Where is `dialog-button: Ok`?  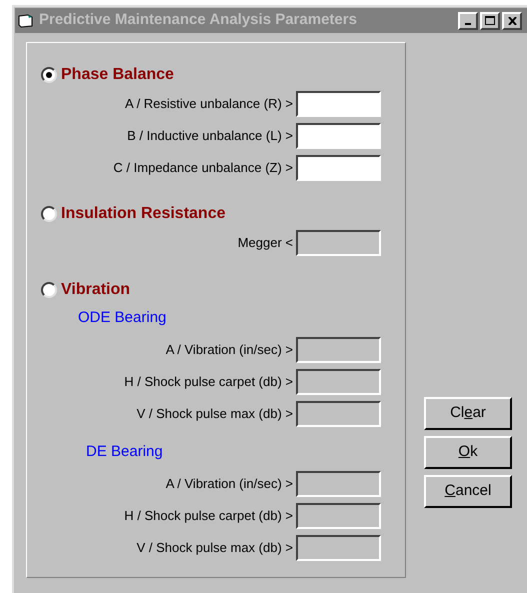 dialog-button: Ok is located at coordinates (468, 452).